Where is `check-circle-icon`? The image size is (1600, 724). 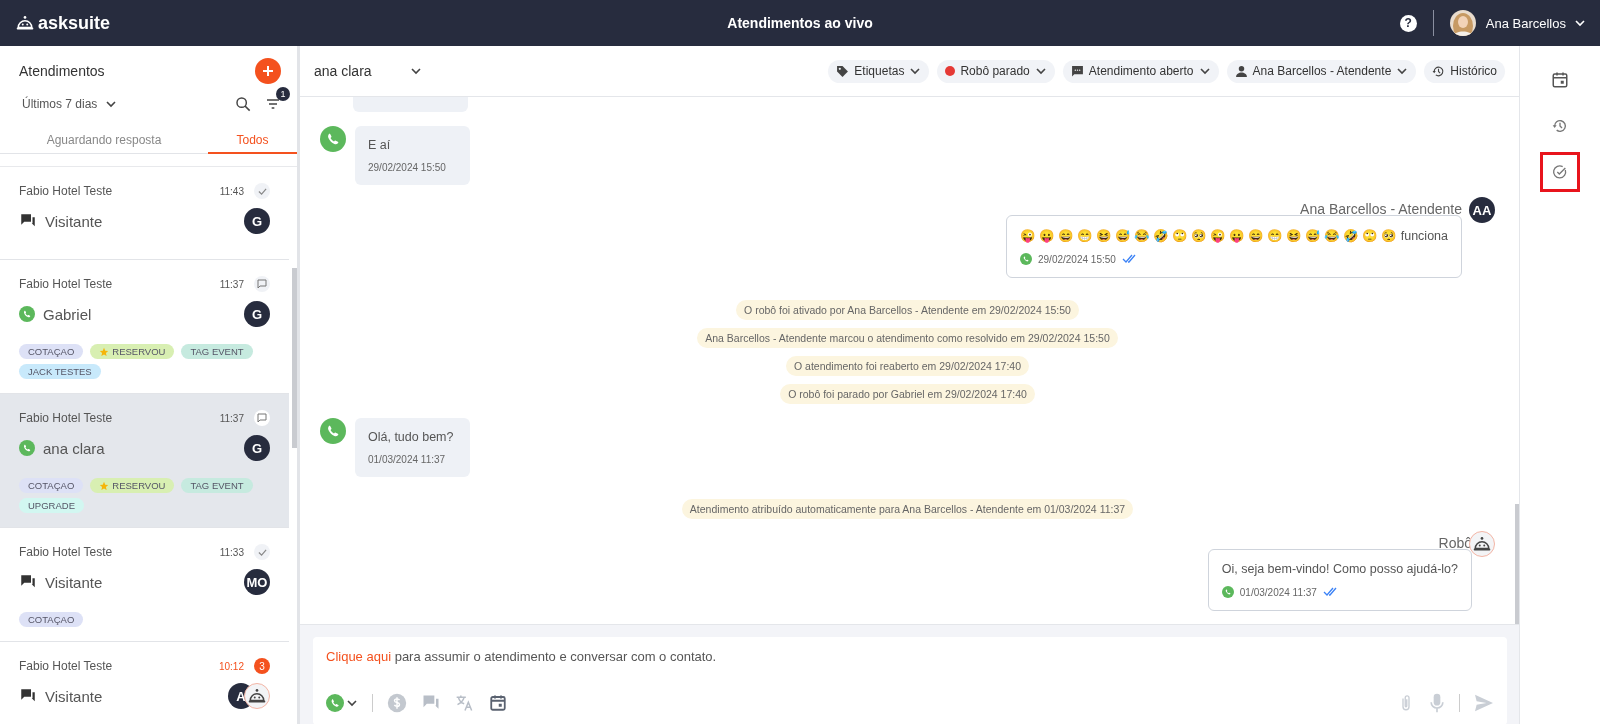 check-circle-icon is located at coordinates (1560, 172).